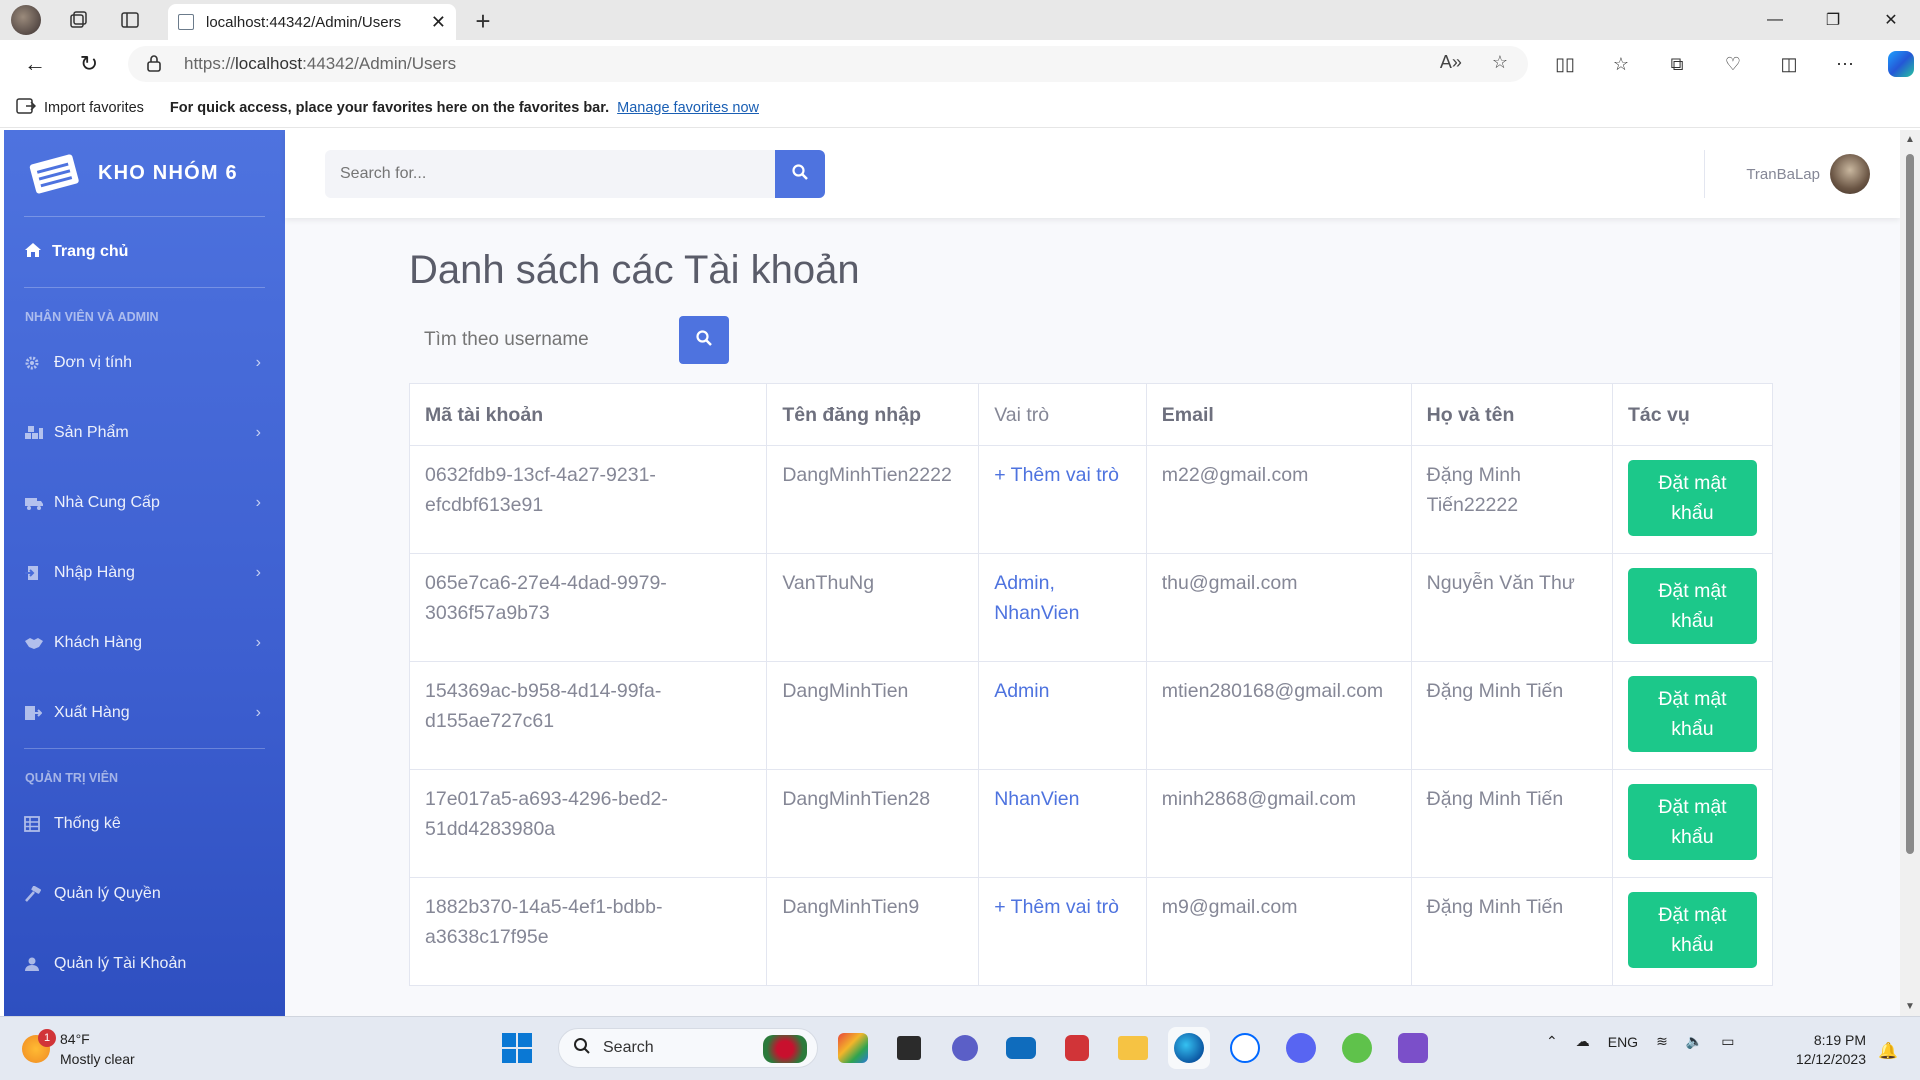 This screenshot has width=1920, height=1080. Describe the element at coordinates (1891, 20) in the screenshot. I see `close-window-icon: ✕` at that location.